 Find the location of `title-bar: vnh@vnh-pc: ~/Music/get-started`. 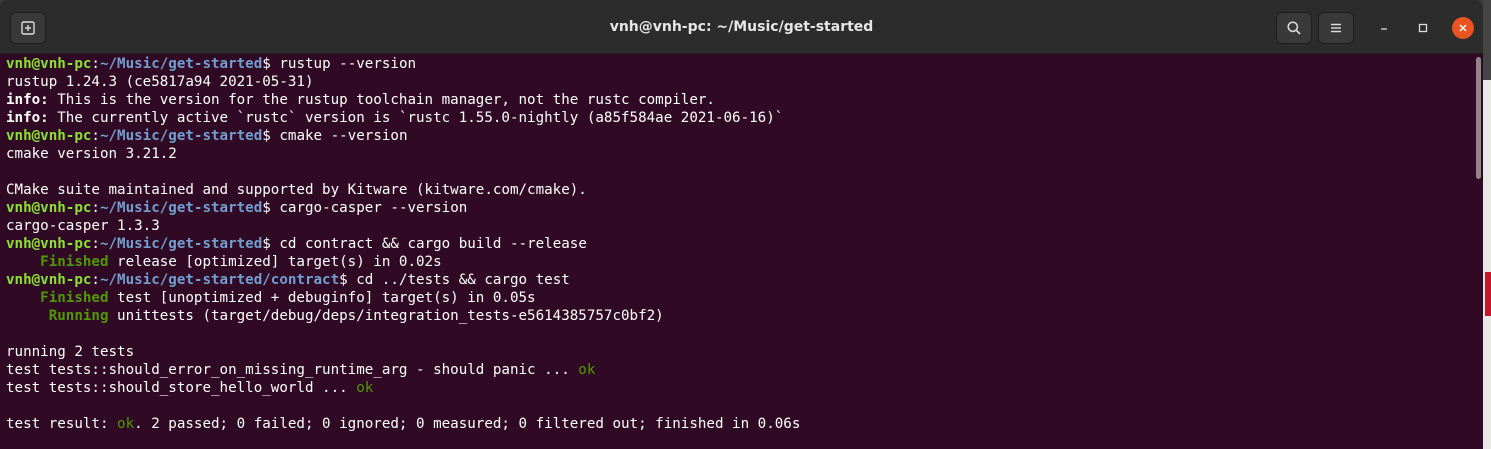

title-bar: vnh@vnh-pc: ~/Music/get-started is located at coordinates (741, 27).